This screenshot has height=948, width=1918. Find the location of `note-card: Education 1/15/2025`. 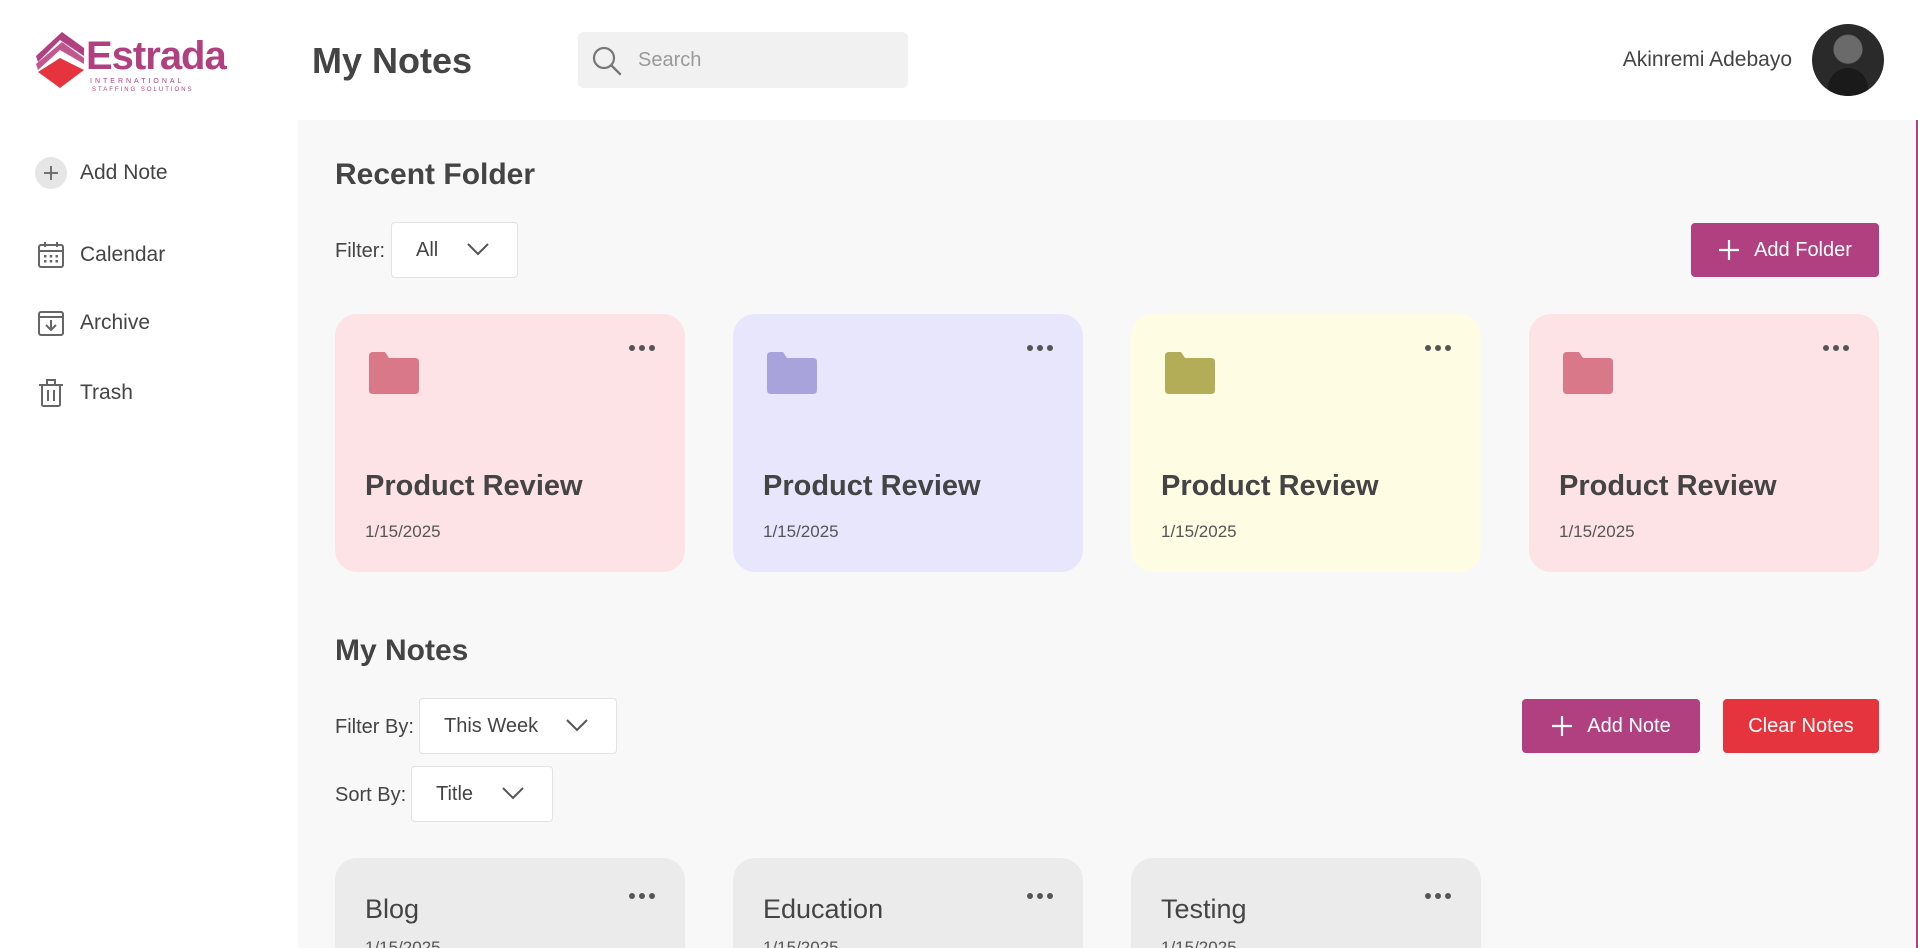

note-card: Education 1/15/2025 is located at coordinates (908, 903).